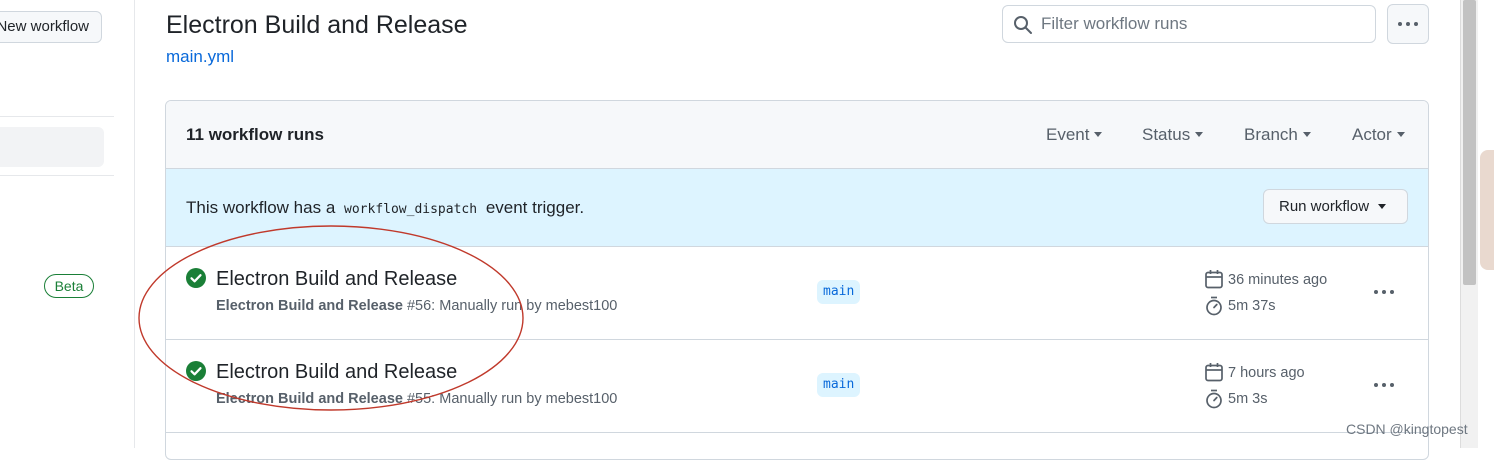 The image size is (1494, 460). I want to click on filter-runs-field, so click(1189, 24).